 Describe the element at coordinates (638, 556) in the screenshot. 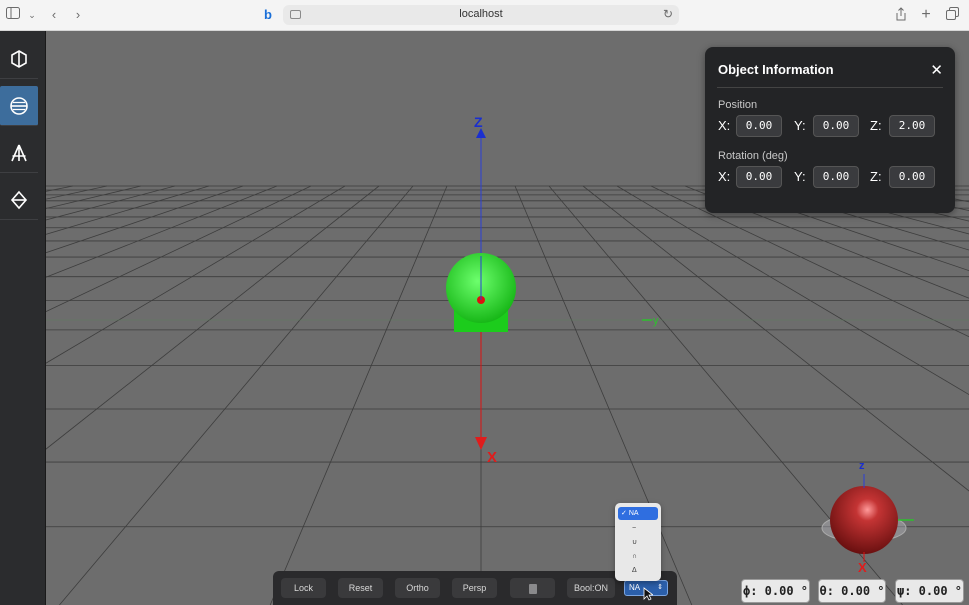

I see `dropdown-option-intersect: ∩` at that location.